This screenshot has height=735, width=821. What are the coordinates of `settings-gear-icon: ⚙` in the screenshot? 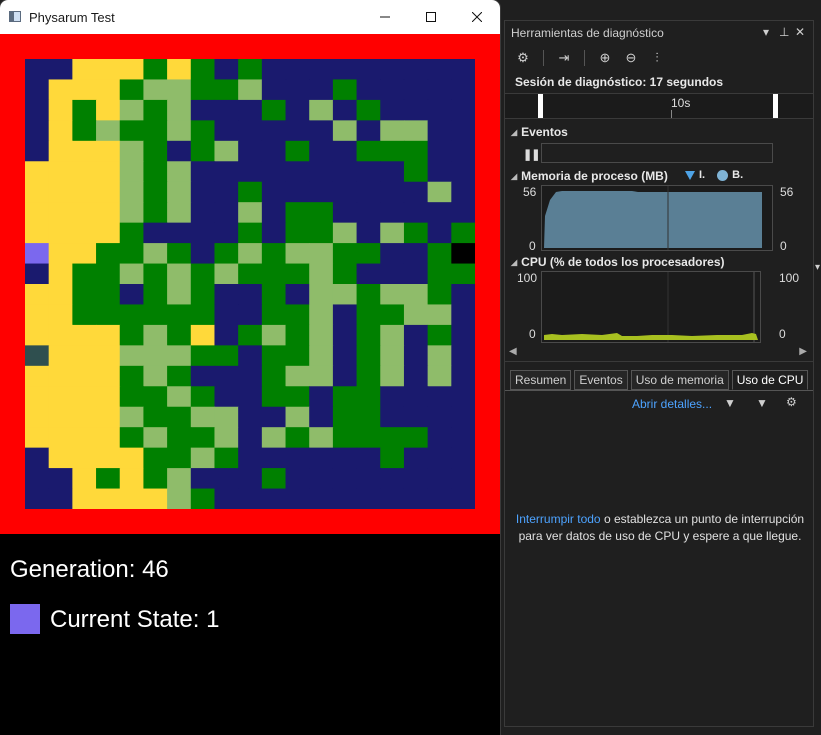 It's located at (791, 402).